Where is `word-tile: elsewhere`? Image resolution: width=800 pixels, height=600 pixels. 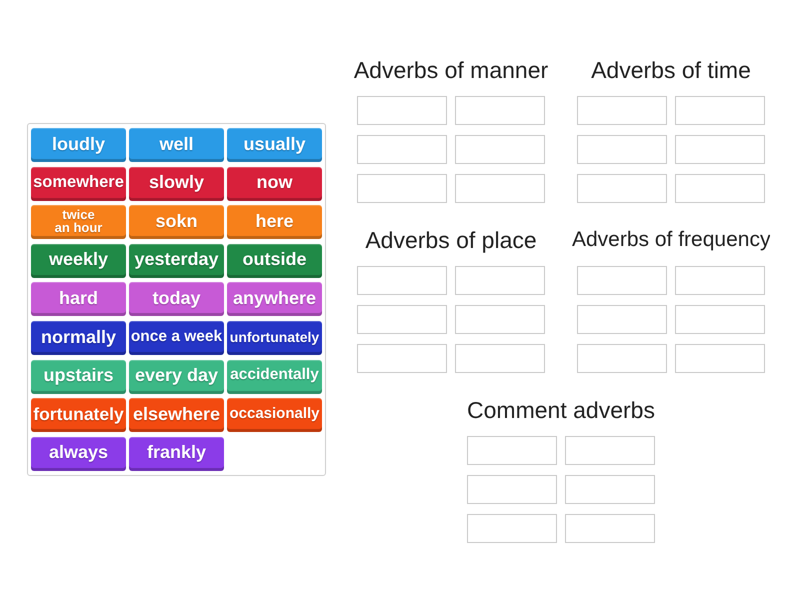 word-tile: elsewhere is located at coordinates (176, 415).